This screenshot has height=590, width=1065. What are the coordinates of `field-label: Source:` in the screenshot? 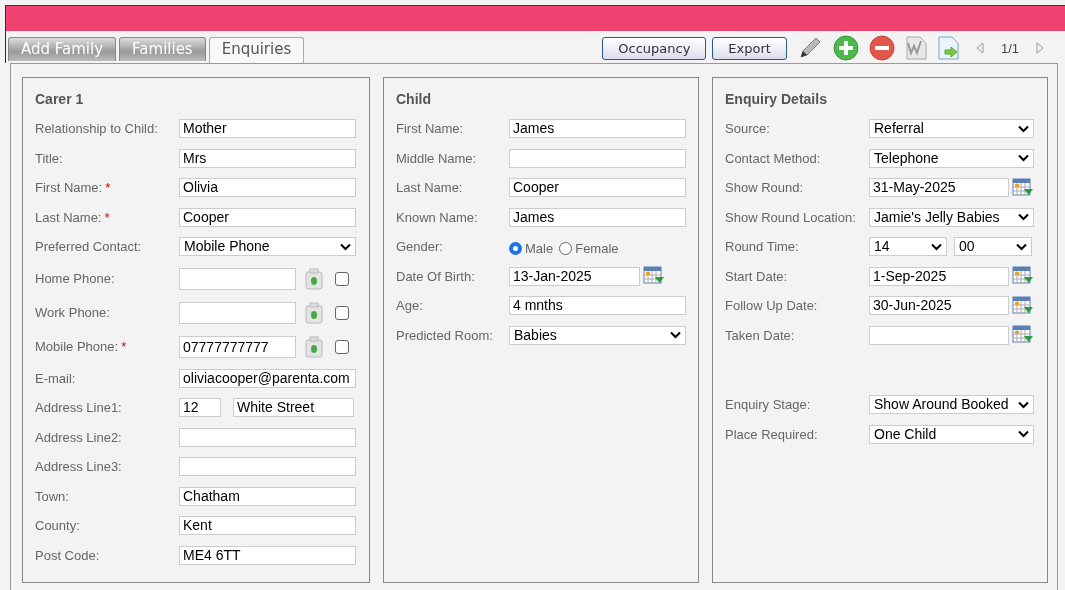 It's located at (747, 129).